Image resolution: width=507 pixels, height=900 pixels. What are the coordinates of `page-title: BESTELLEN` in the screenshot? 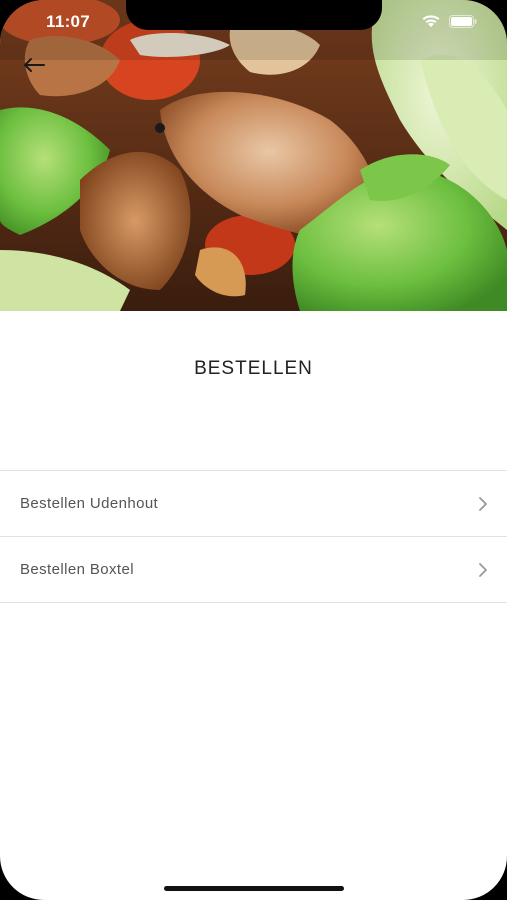 It's located at (253, 368).